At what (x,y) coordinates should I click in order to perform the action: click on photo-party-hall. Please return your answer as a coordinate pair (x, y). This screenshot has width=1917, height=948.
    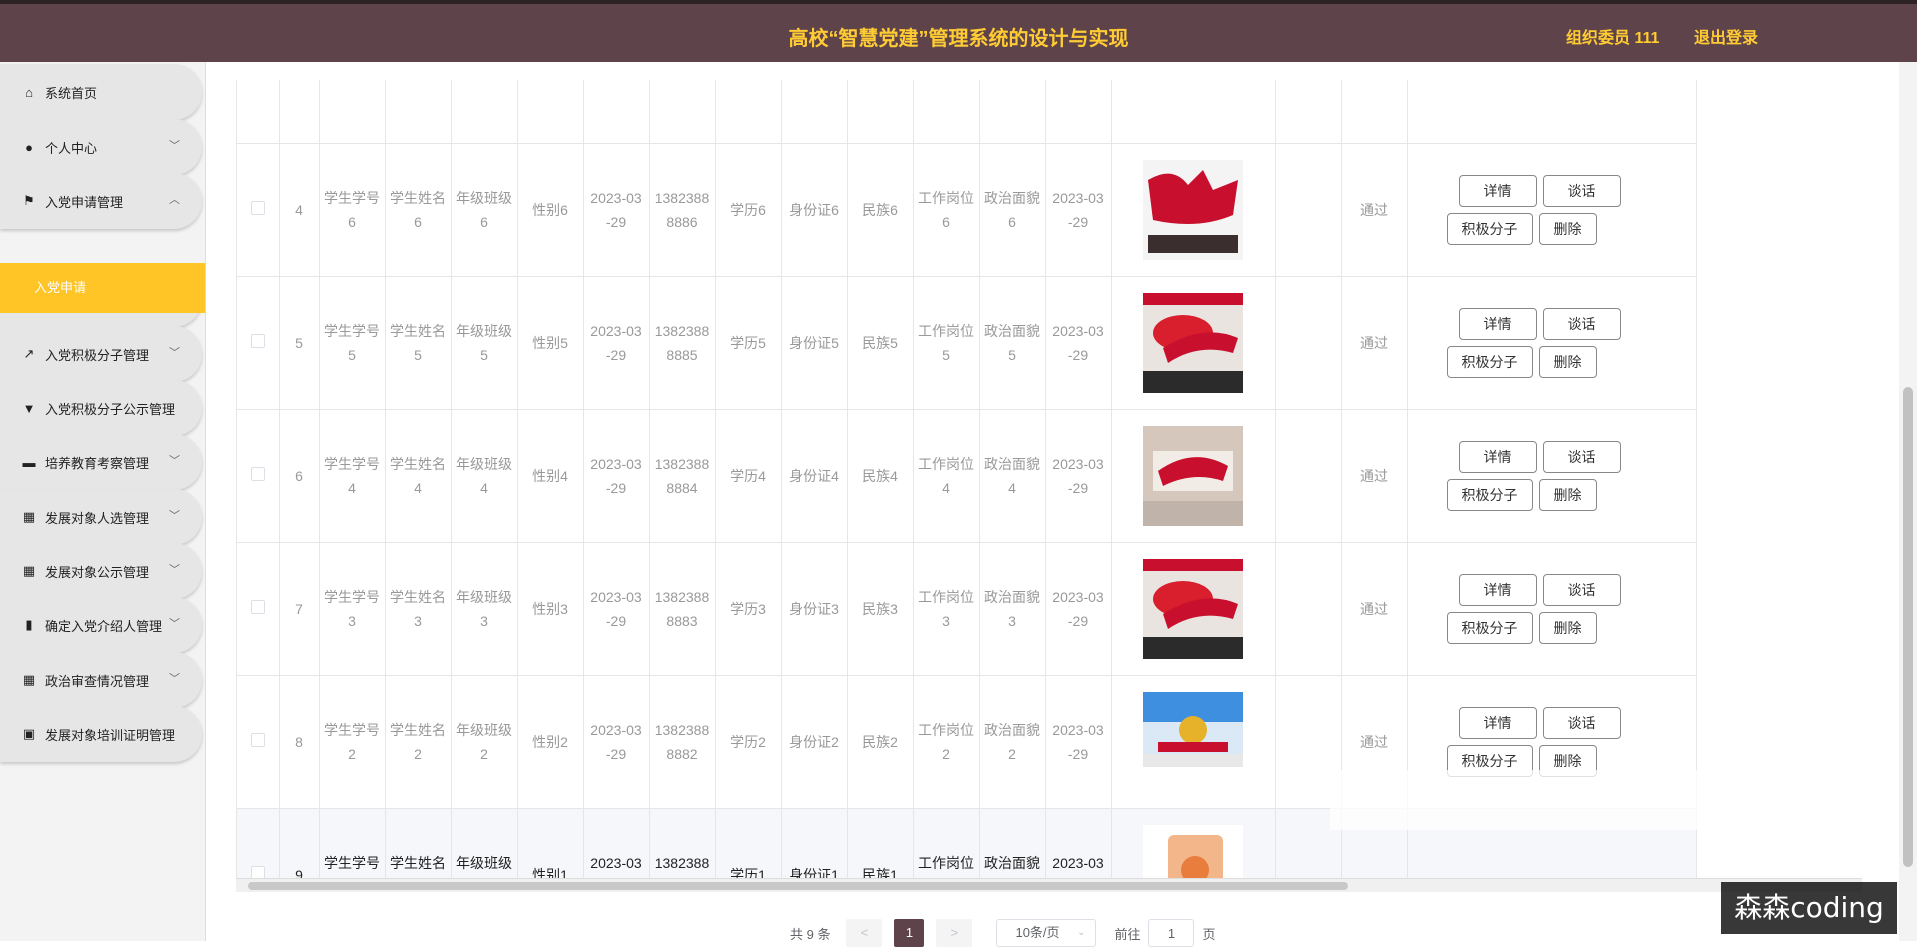
    Looking at the image, I should click on (1193, 342).